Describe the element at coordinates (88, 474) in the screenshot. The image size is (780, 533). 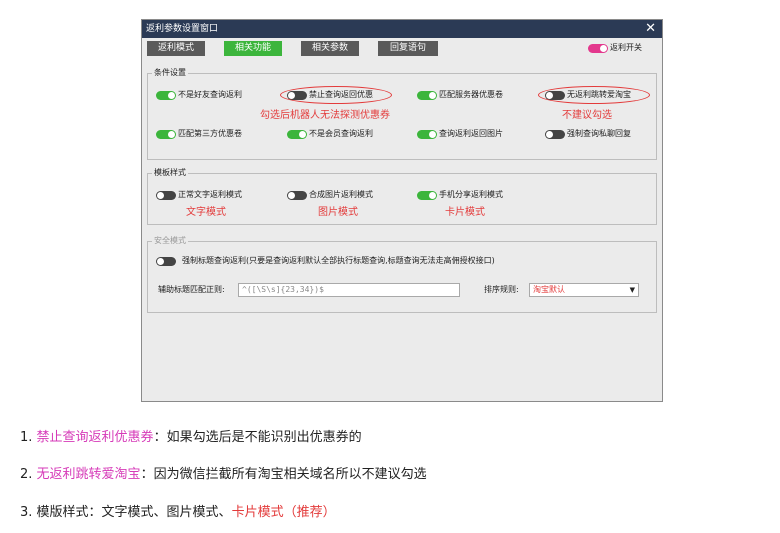
I see `note-highlight: 无返利跳转爱淘宝` at that location.